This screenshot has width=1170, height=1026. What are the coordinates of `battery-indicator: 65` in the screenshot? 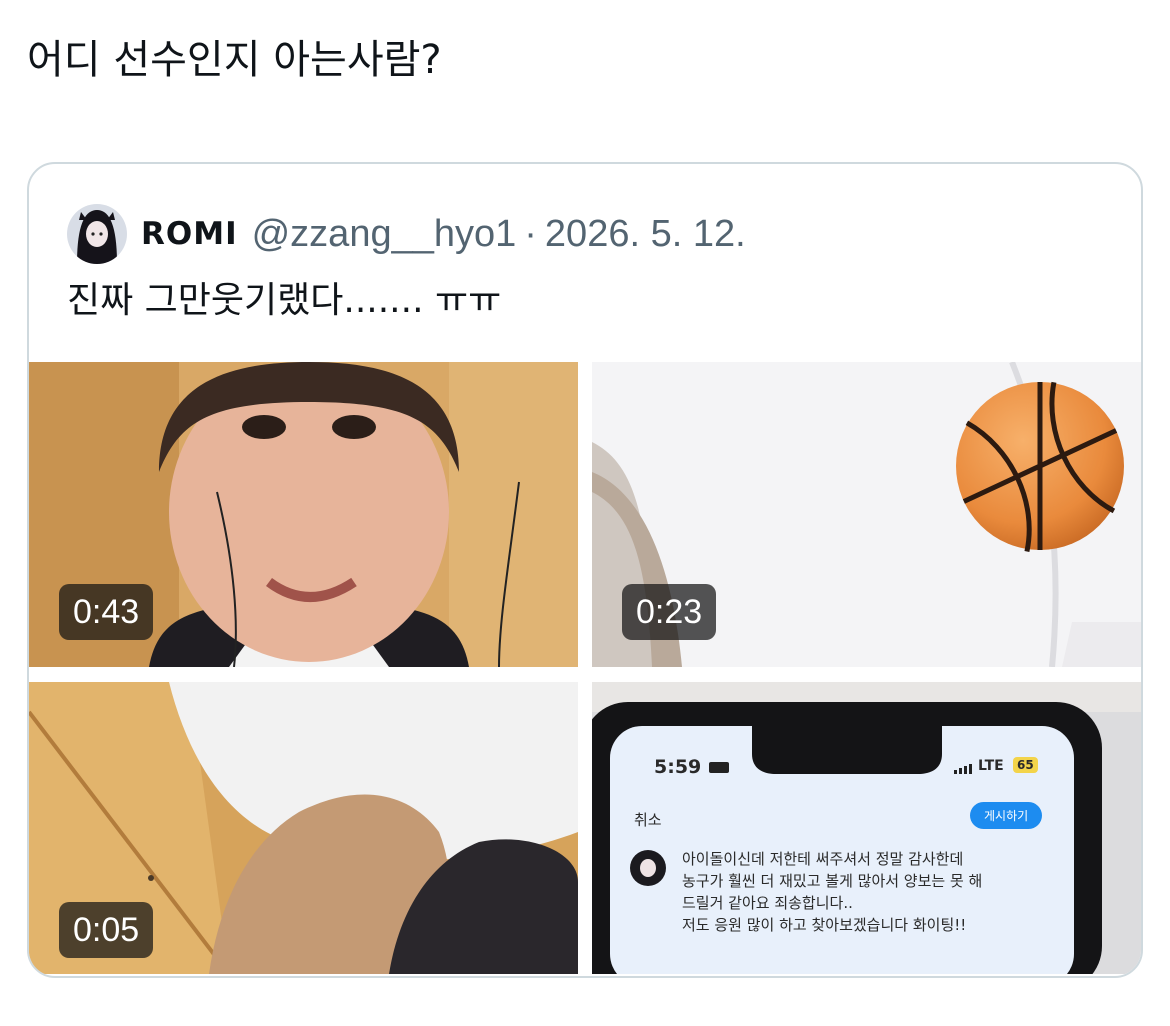 It's located at (1025, 765).